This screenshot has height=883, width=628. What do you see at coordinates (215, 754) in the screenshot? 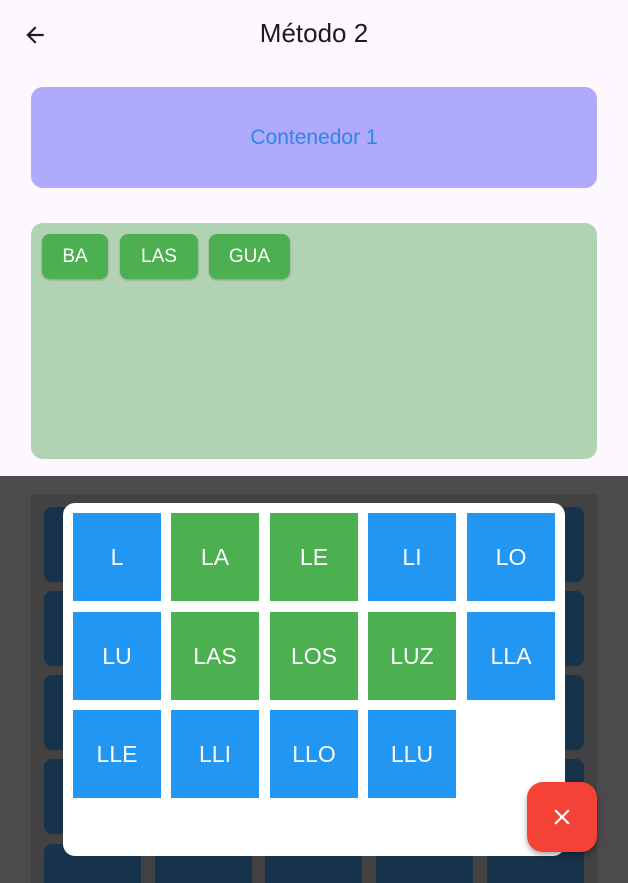
I see `syllable-tile: LLI` at bounding box center [215, 754].